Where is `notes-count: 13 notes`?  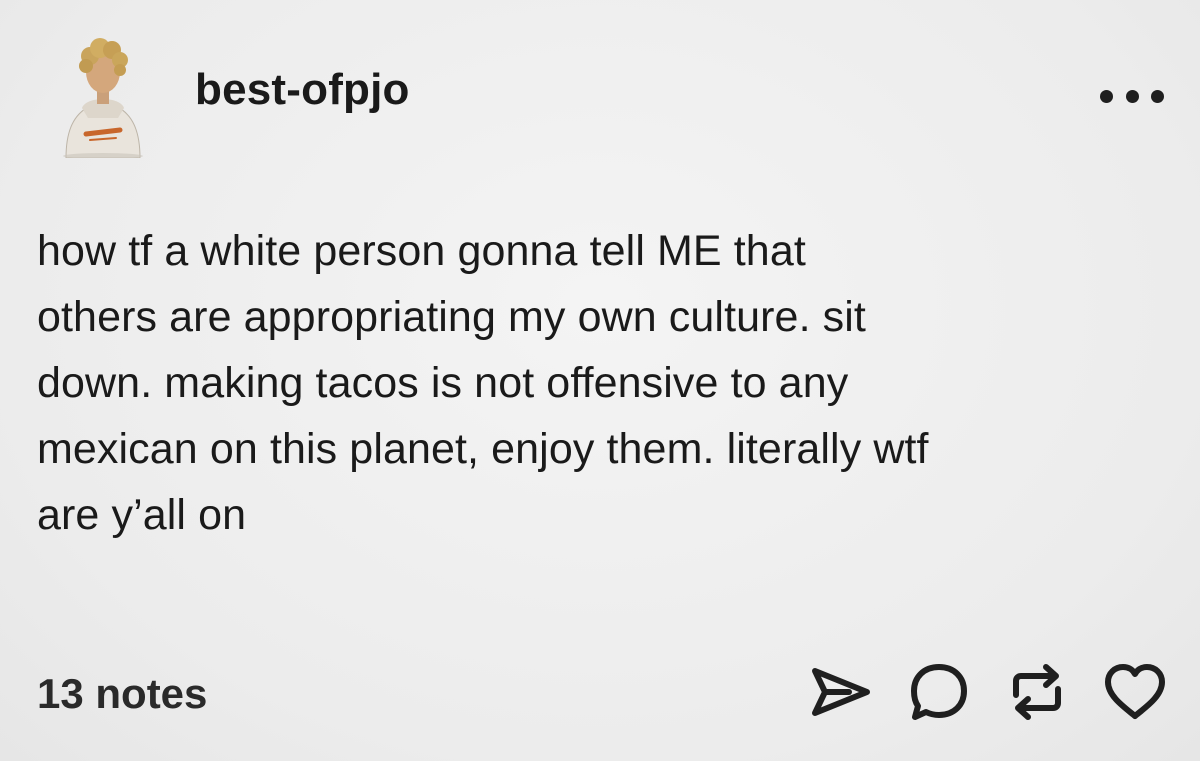
notes-count: 13 notes is located at coordinates (122, 694).